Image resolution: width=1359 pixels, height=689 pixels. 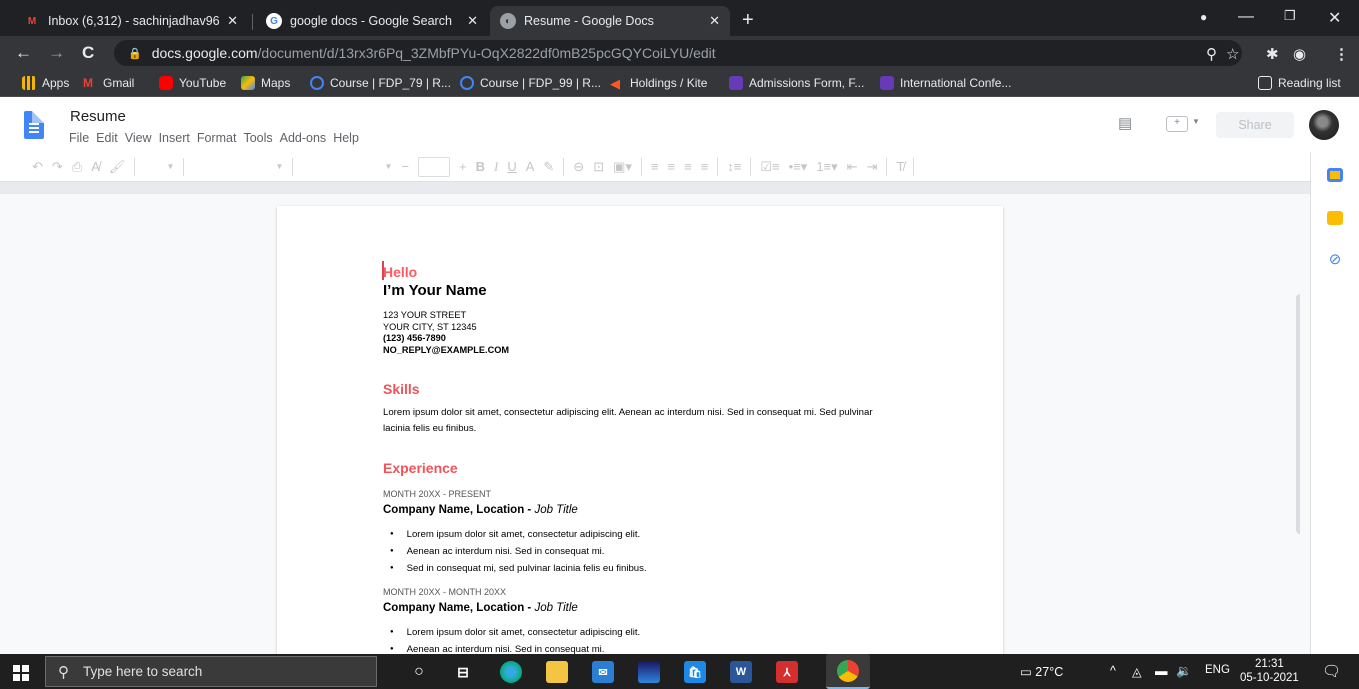 What do you see at coordinates (511, 166) in the screenshot?
I see `underline-icon: U` at bounding box center [511, 166].